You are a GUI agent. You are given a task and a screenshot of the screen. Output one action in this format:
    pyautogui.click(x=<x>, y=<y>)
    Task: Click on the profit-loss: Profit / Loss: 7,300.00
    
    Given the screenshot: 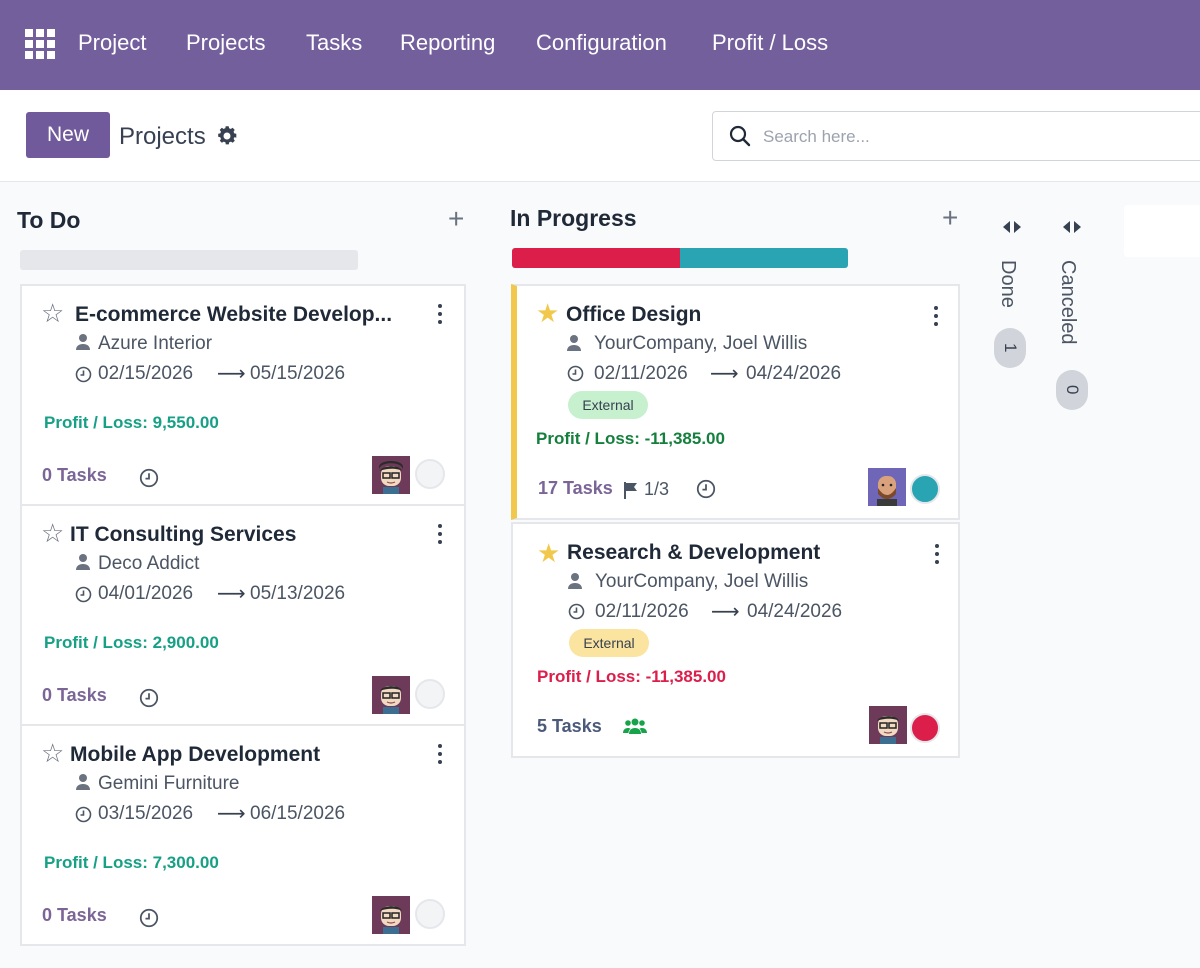 What is the action you would take?
    pyautogui.click(x=131, y=862)
    